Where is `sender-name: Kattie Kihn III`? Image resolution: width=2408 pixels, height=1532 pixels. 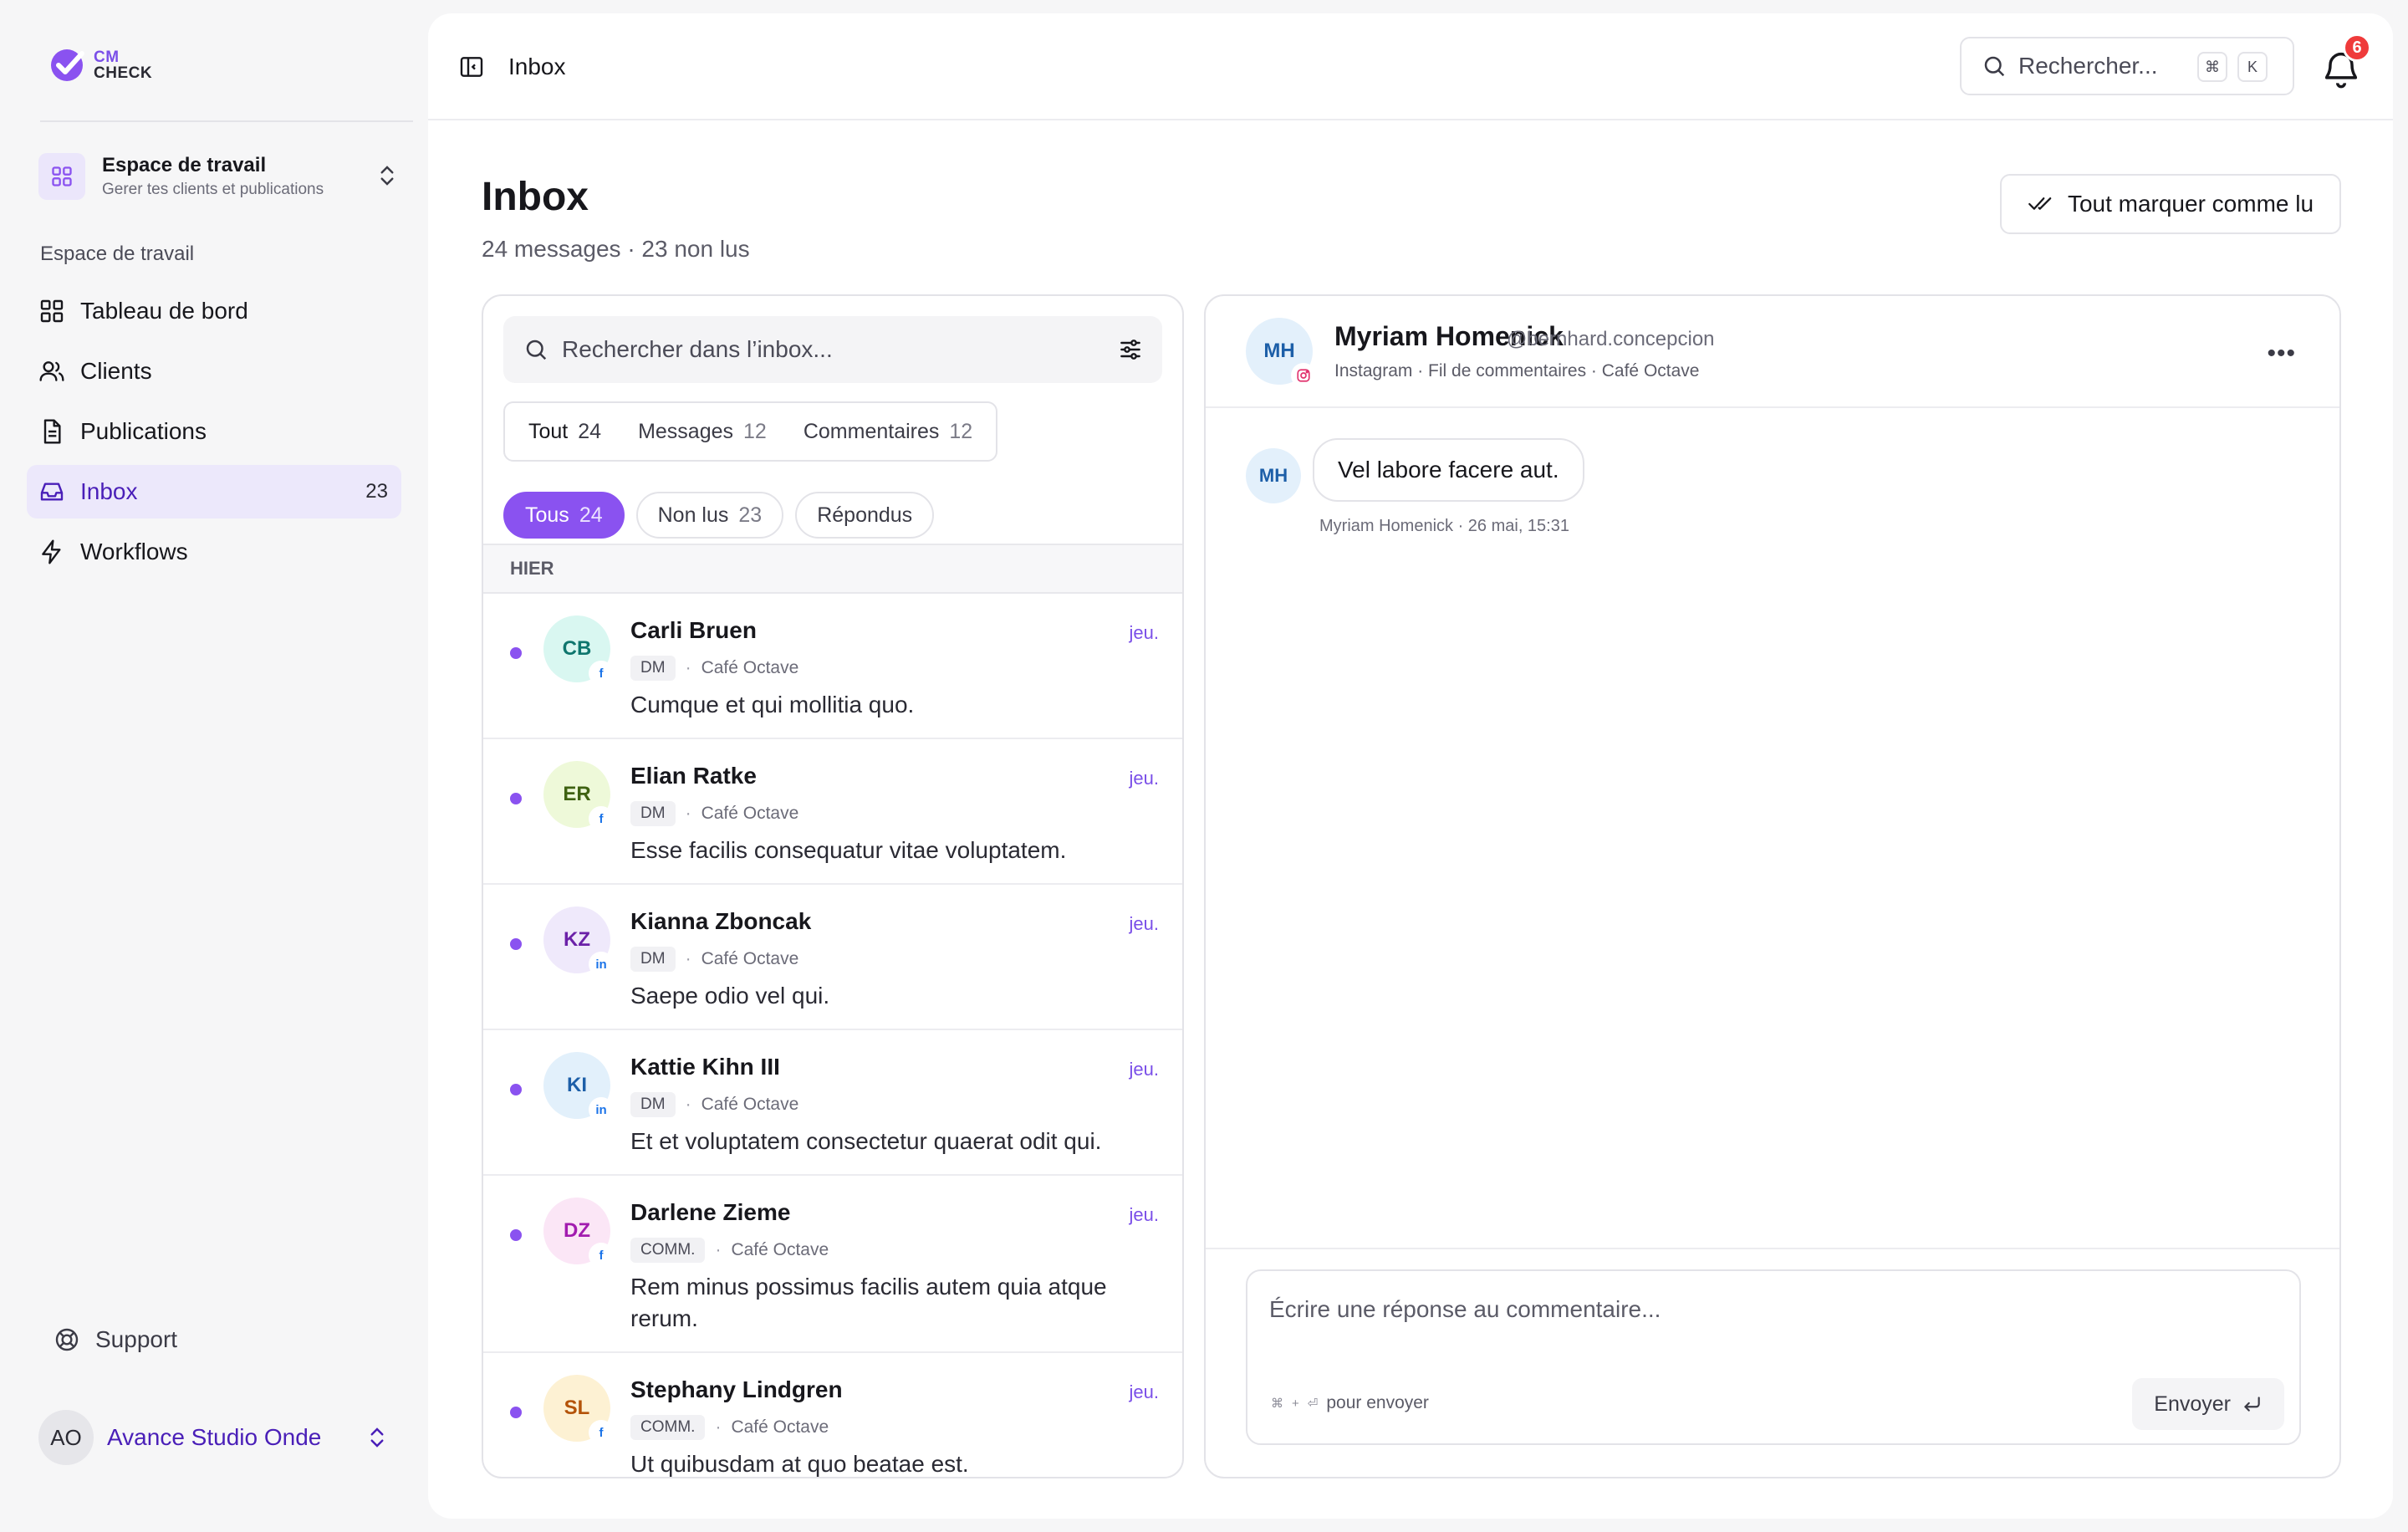
sender-name: Kattie Kihn III is located at coordinates (705, 1067).